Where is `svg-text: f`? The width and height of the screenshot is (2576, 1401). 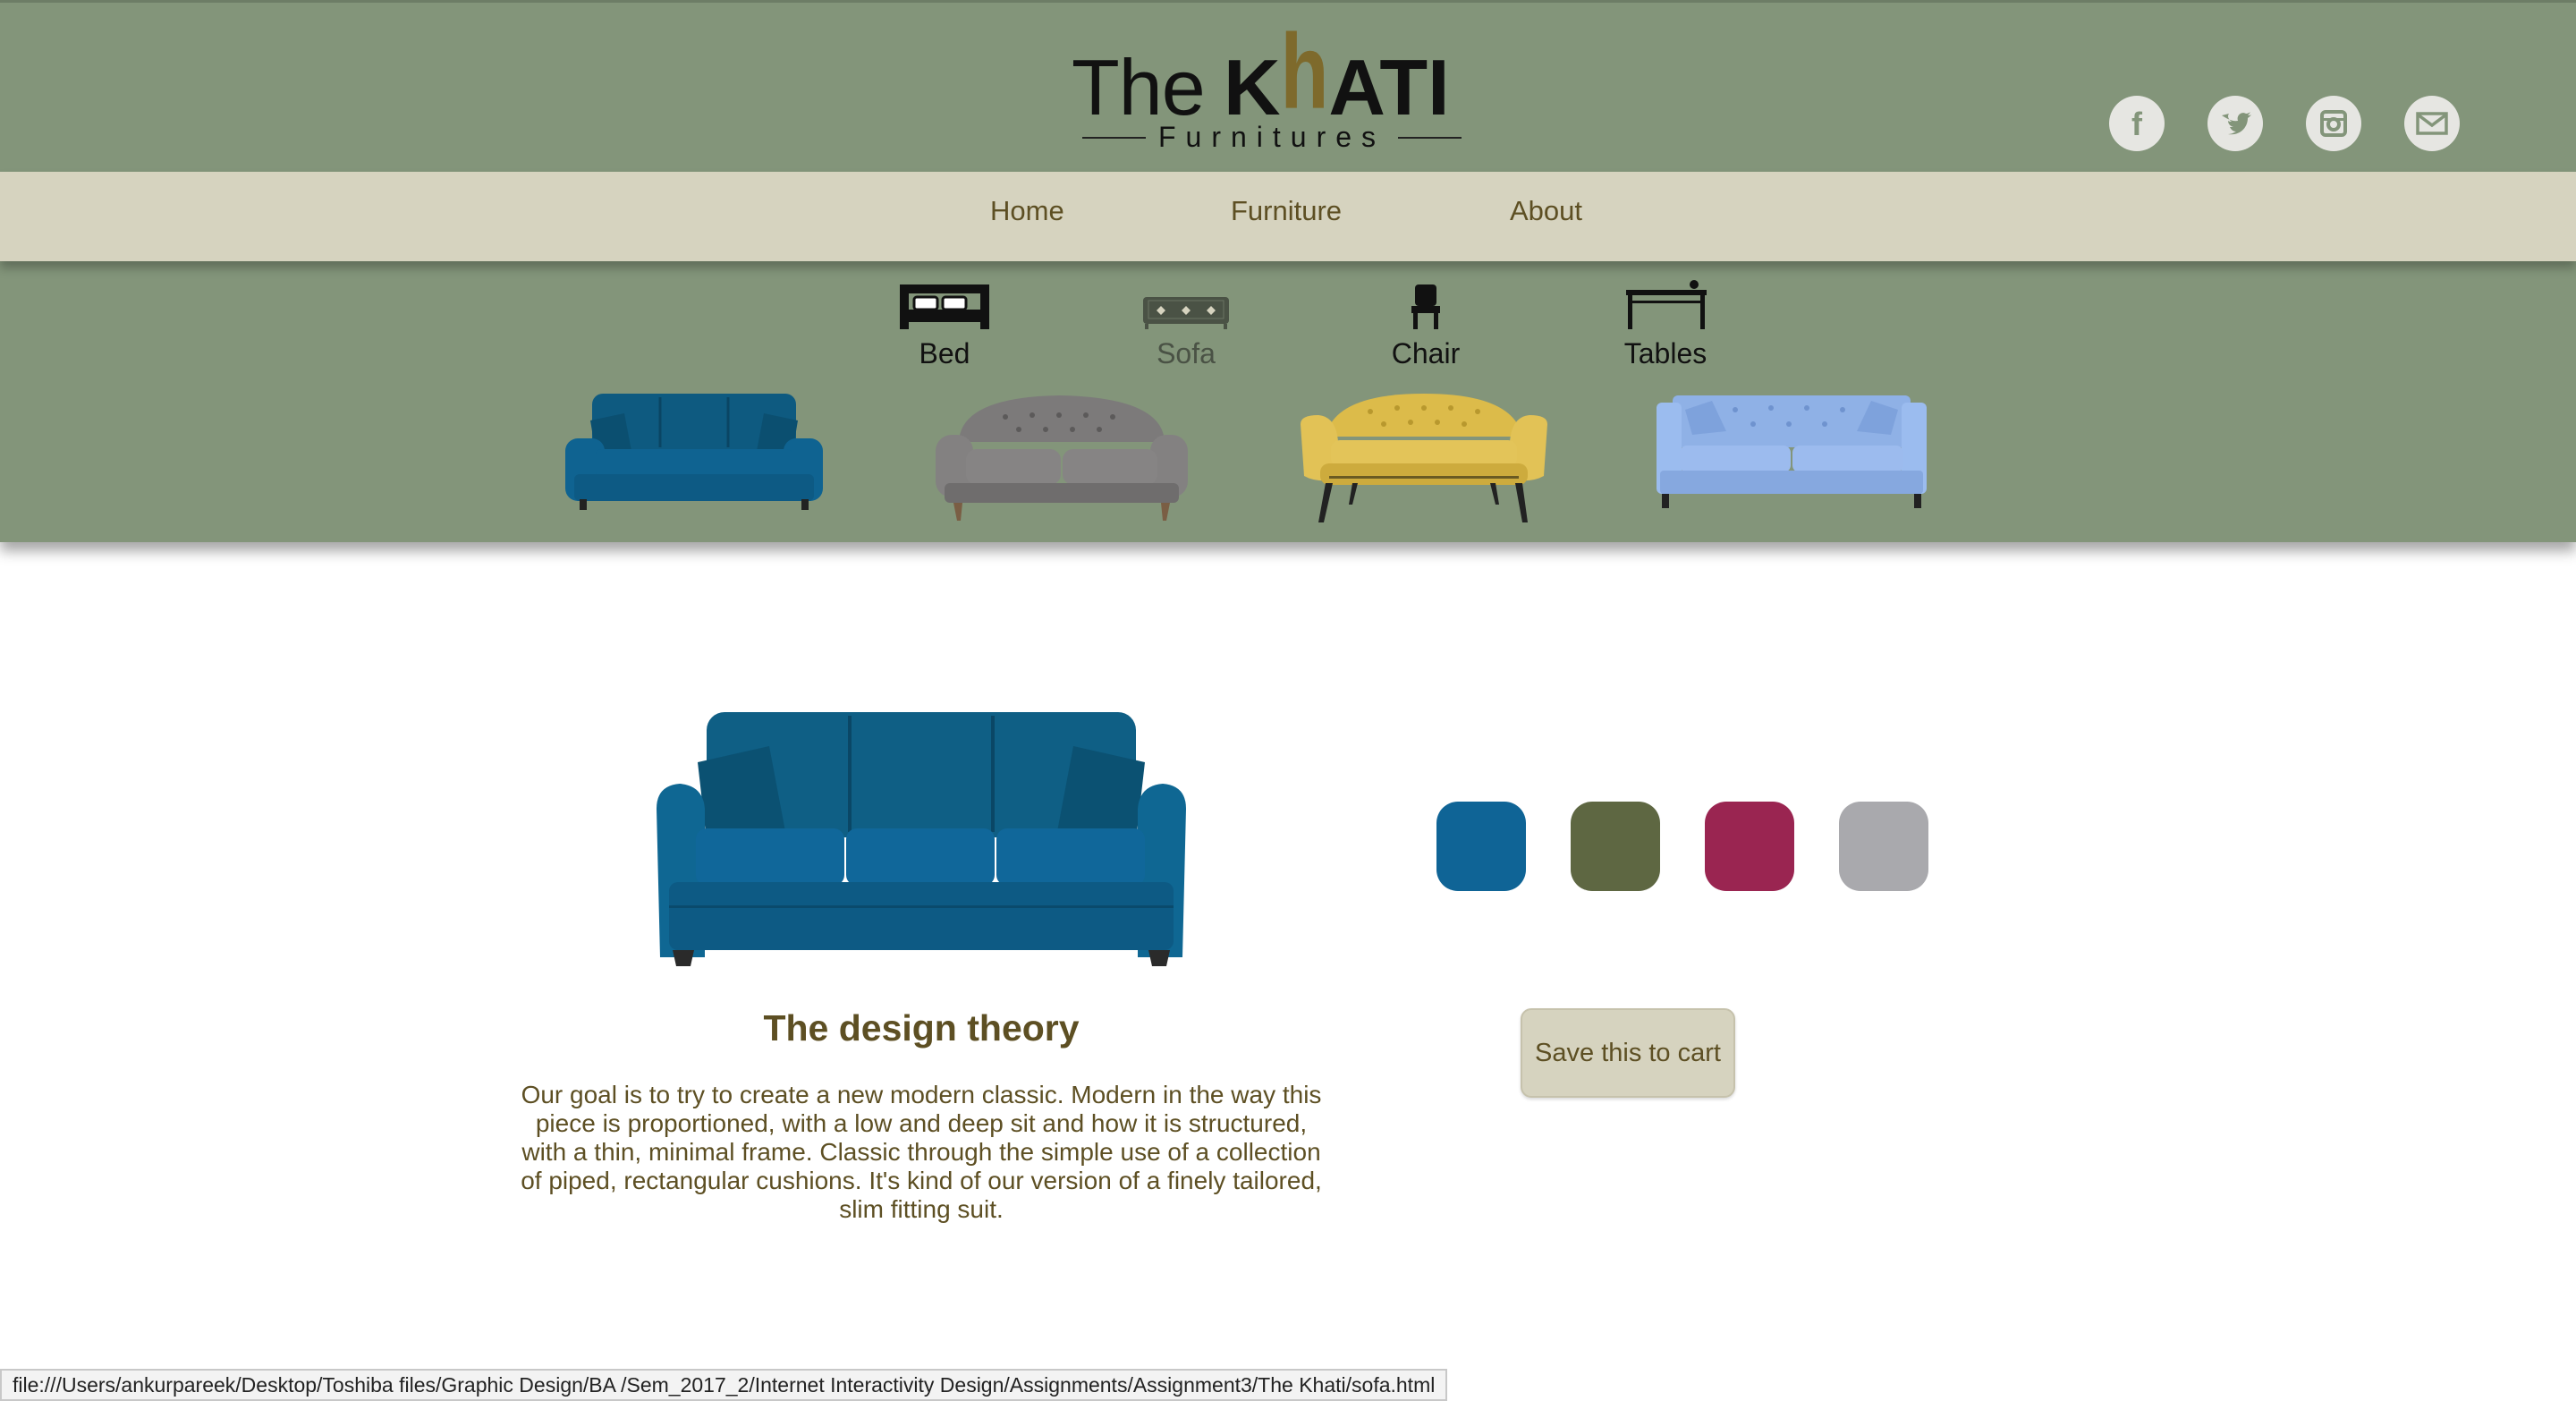
svg-text: f is located at coordinates (2137, 124).